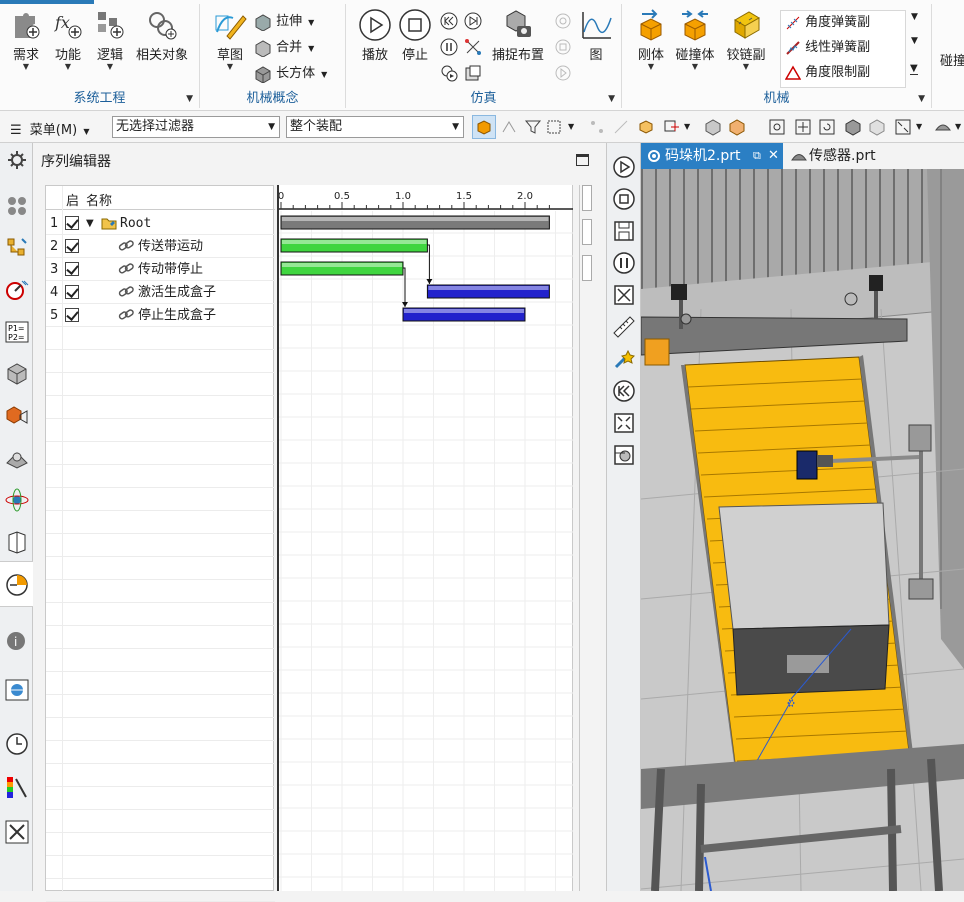  What do you see at coordinates (624, 359) in the screenshot?
I see `wizard-icon` at bounding box center [624, 359].